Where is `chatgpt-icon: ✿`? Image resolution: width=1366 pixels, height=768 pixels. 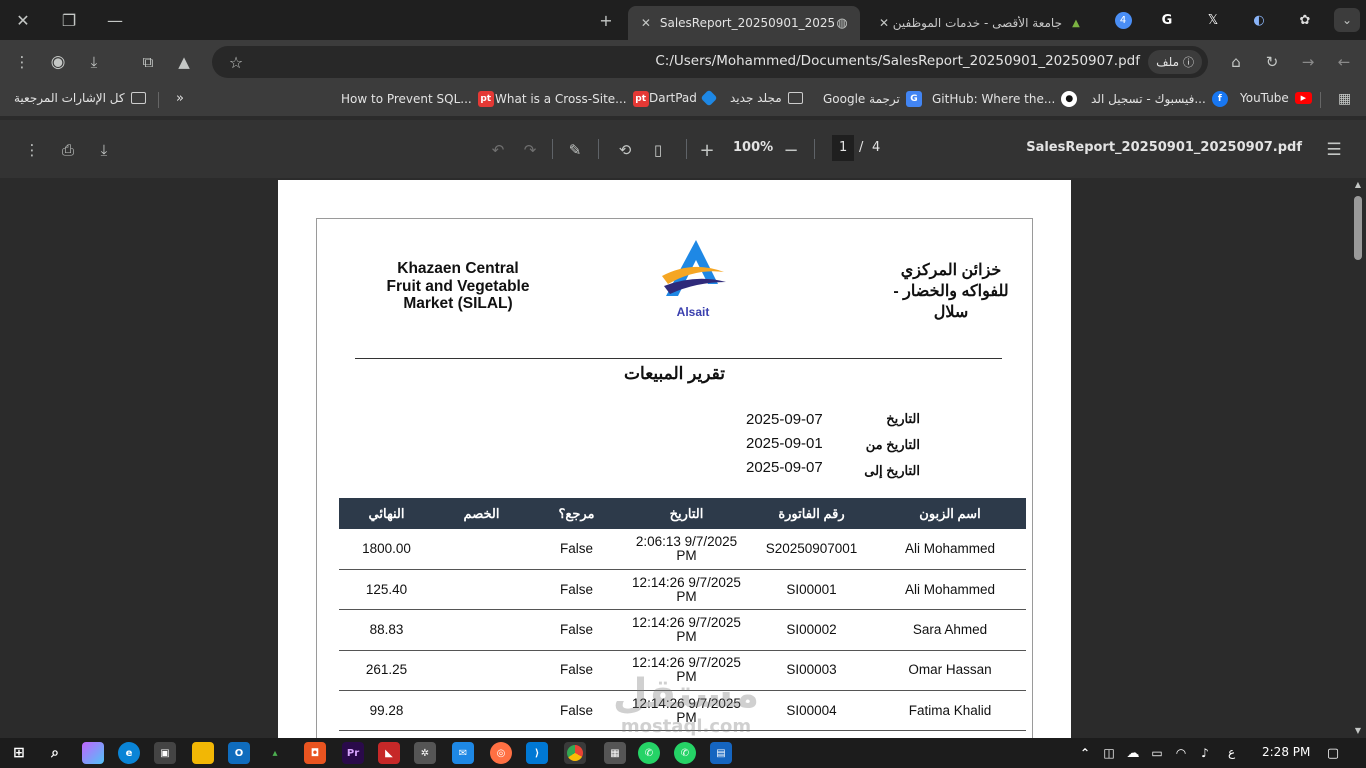 chatgpt-icon: ✿ is located at coordinates (1305, 20).